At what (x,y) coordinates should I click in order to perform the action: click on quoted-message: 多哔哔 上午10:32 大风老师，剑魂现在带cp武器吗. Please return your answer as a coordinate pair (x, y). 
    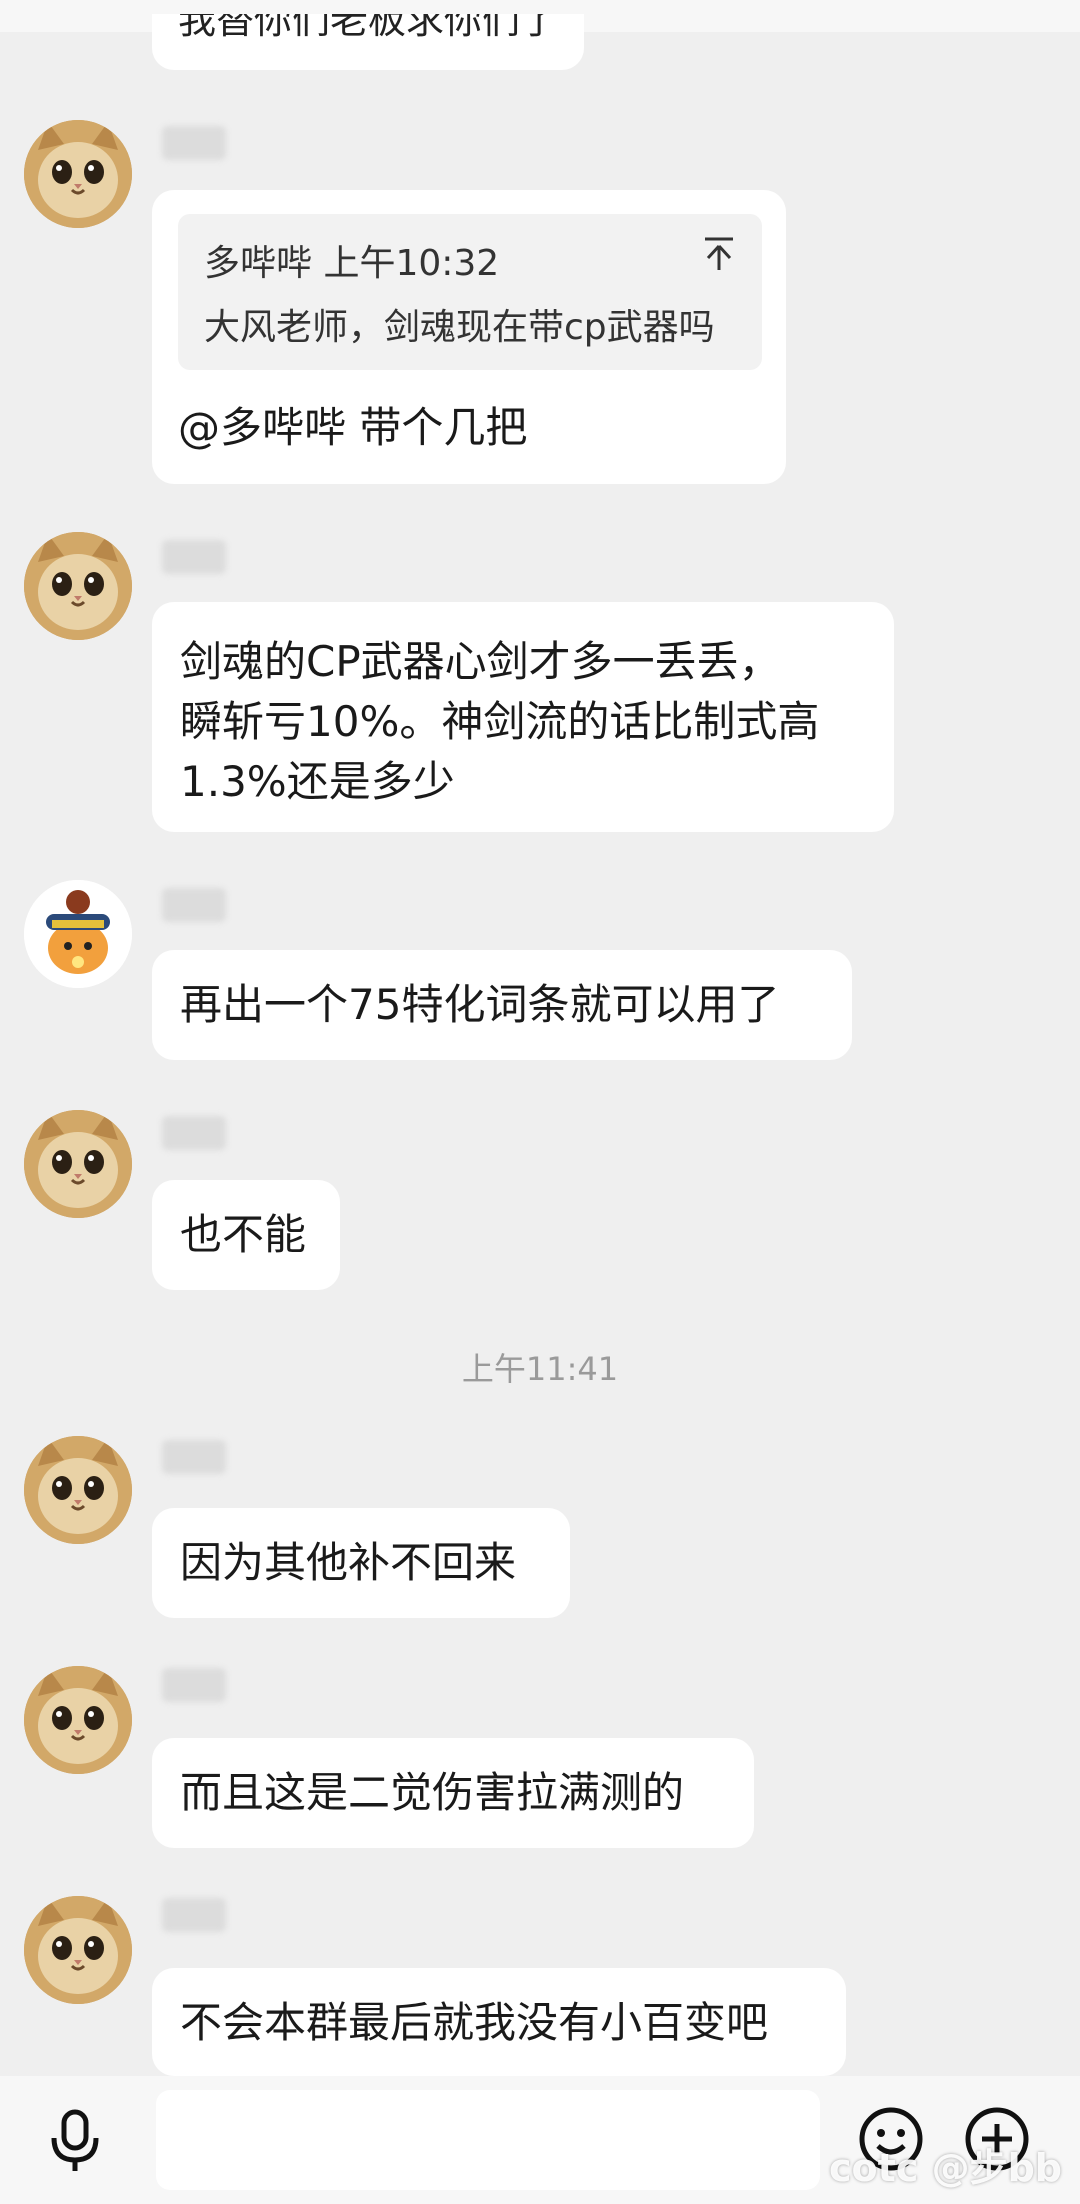
    Looking at the image, I should click on (470, 292).